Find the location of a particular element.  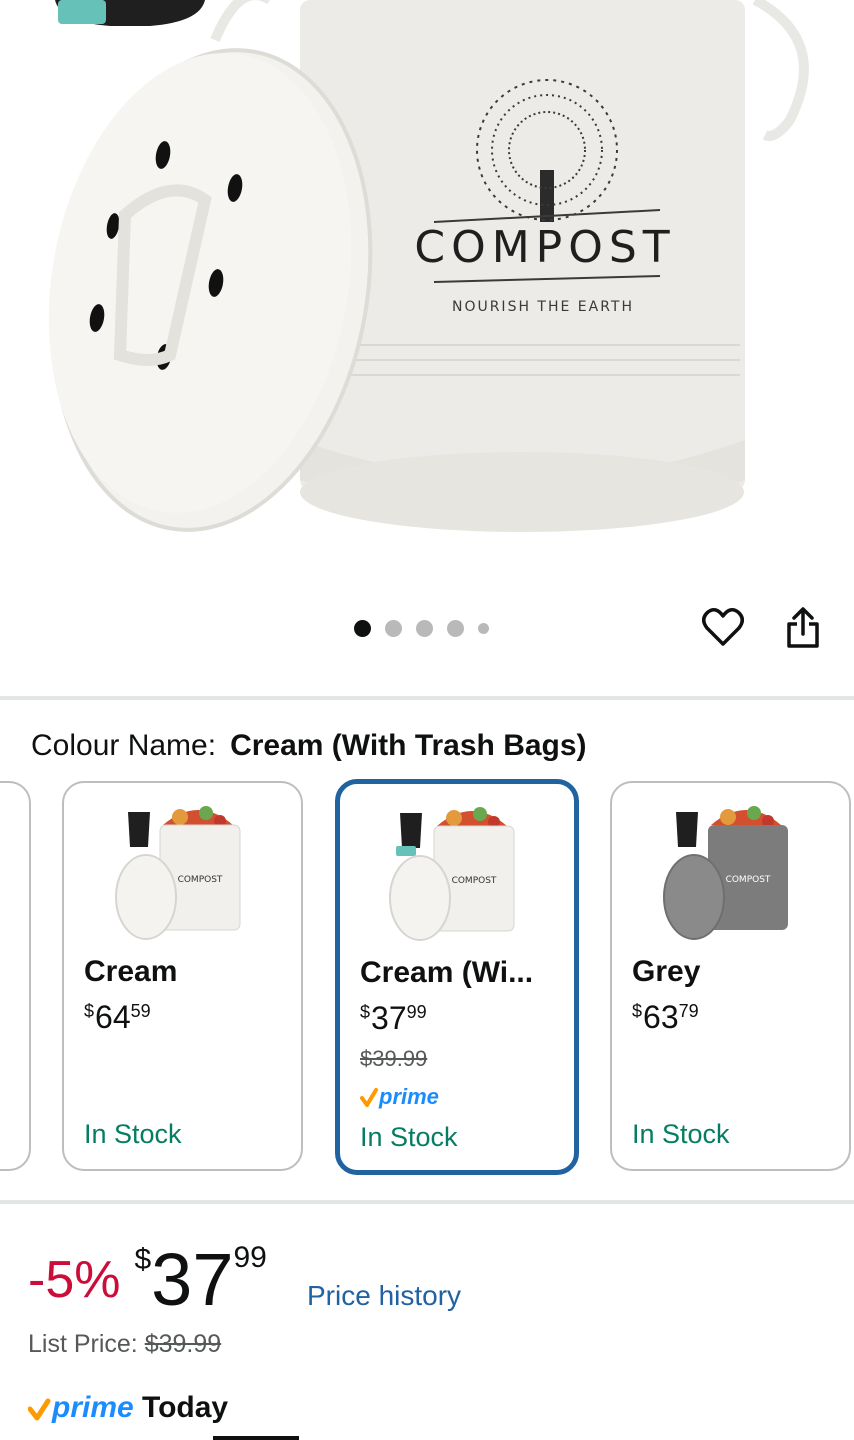

prime-delivery: prime Today is located at coordinates (128, 1408).